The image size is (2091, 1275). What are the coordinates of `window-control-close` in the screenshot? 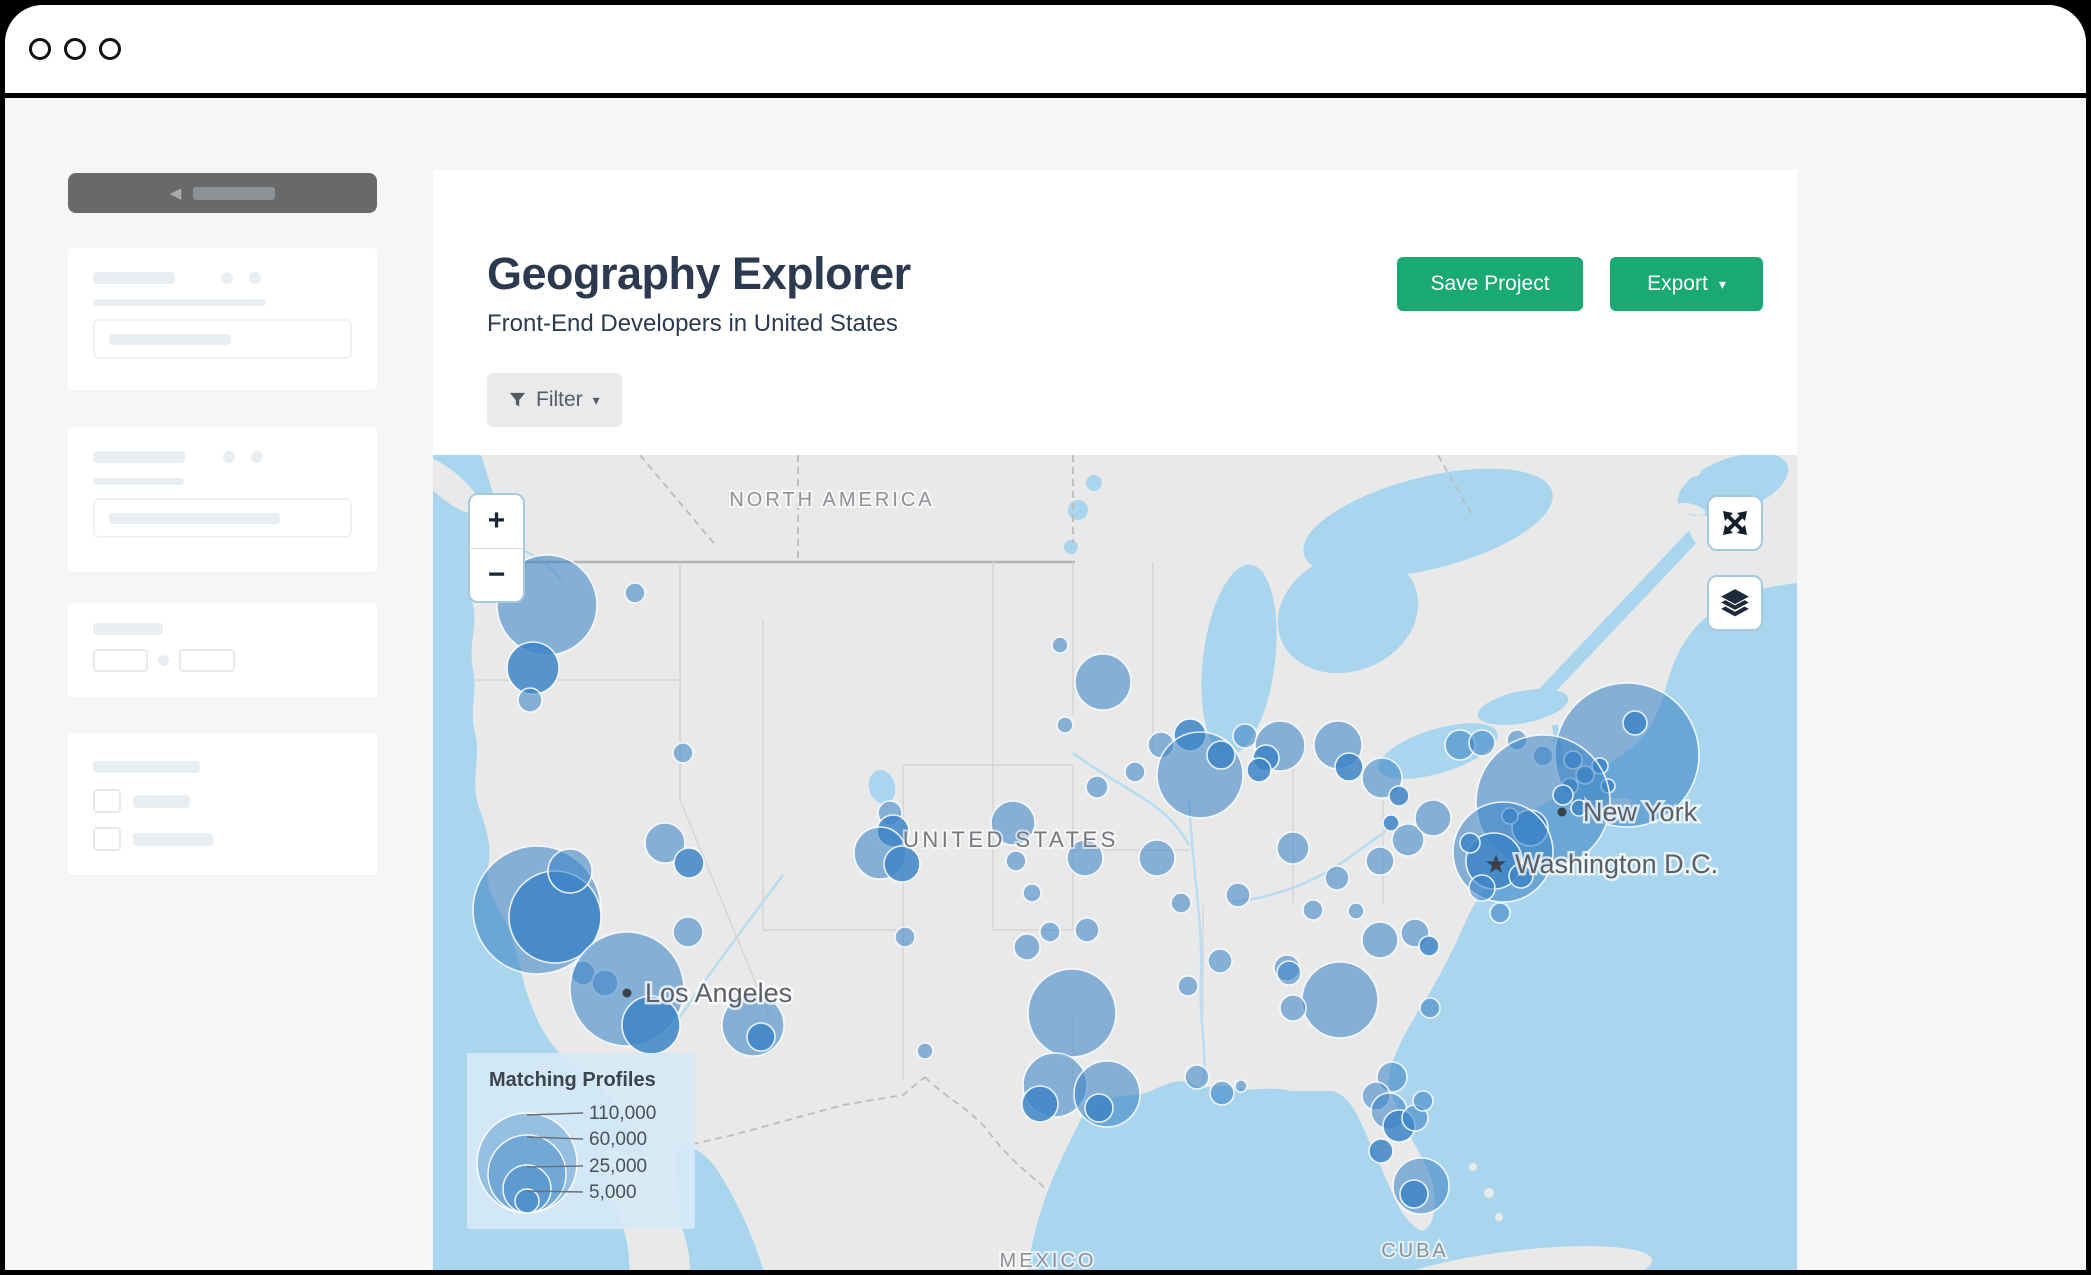 It's located at (40, 49).